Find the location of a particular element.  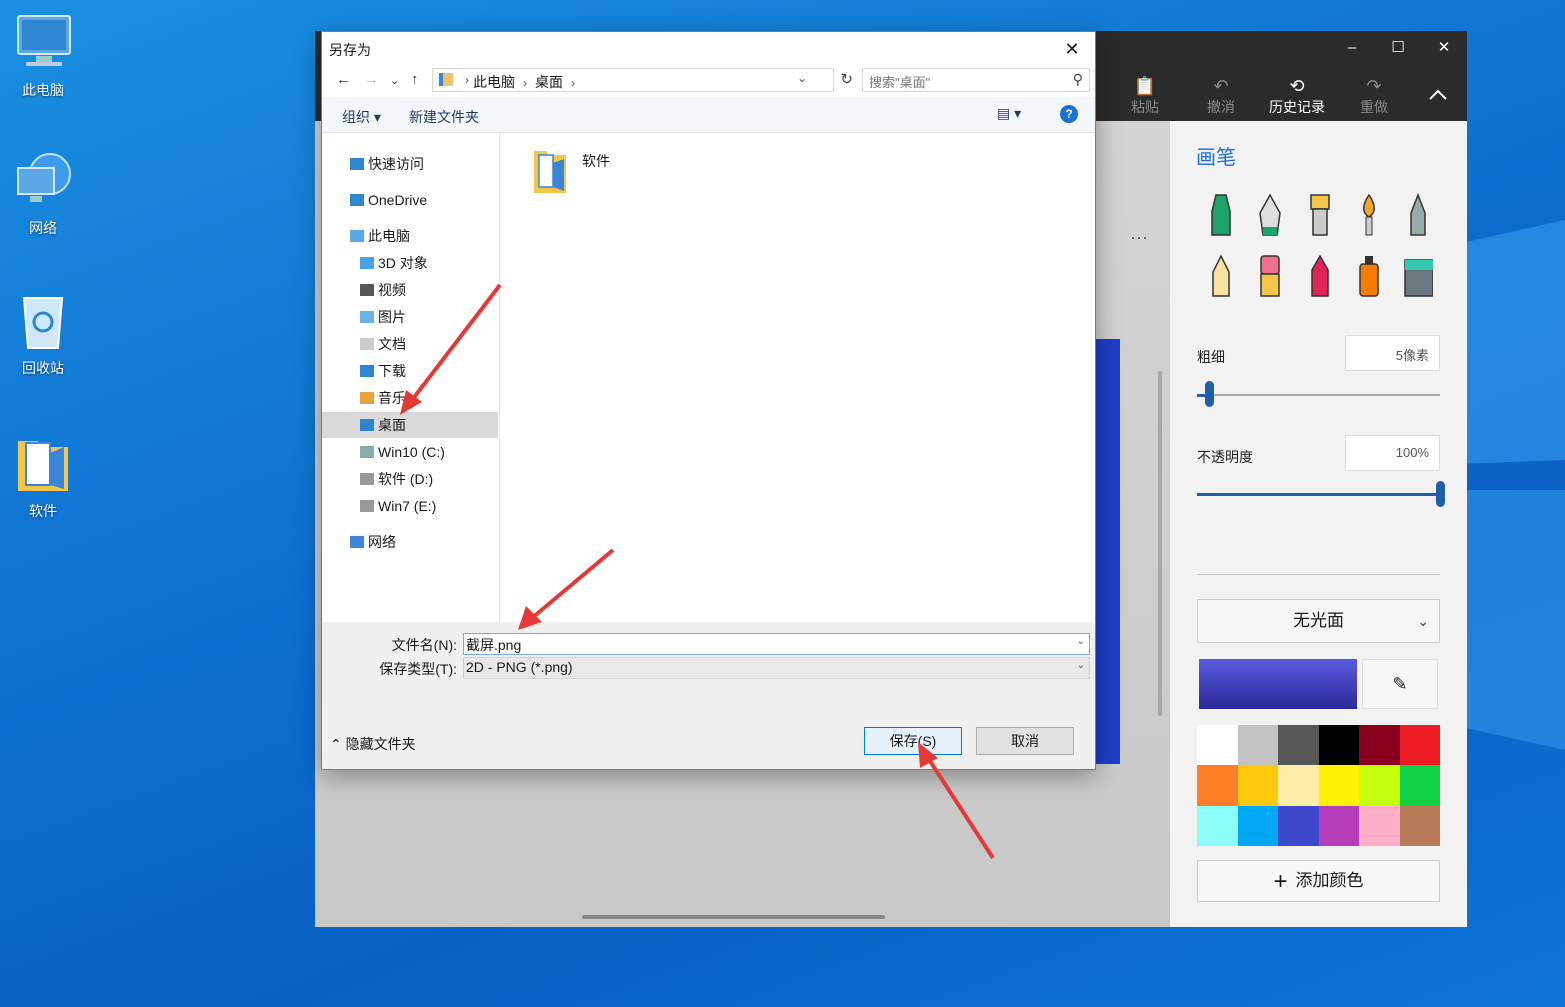

thickness-input: 5像素 is located at coordinates (1392, 353).